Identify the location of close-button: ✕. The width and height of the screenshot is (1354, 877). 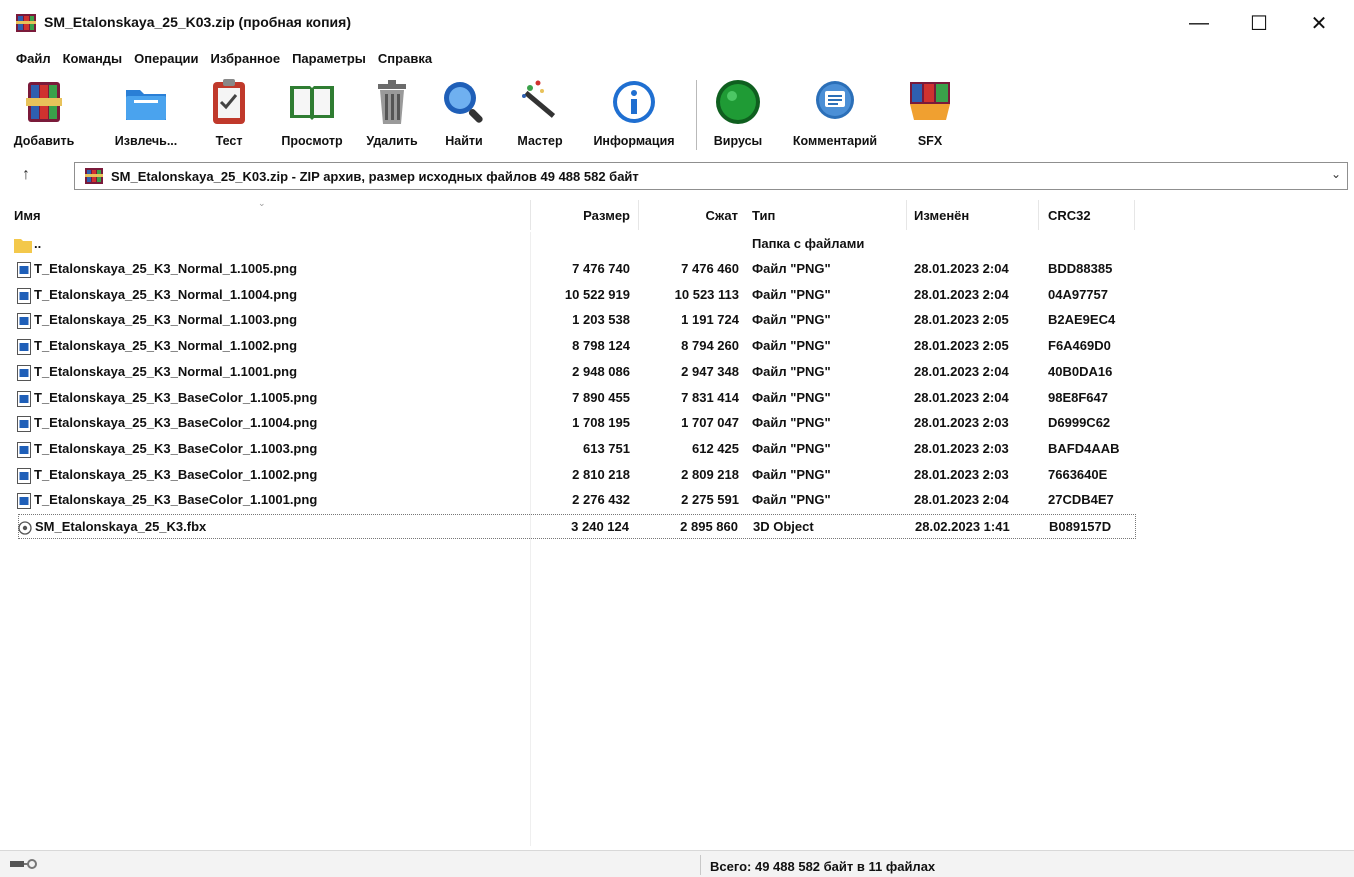
(1319, 23).